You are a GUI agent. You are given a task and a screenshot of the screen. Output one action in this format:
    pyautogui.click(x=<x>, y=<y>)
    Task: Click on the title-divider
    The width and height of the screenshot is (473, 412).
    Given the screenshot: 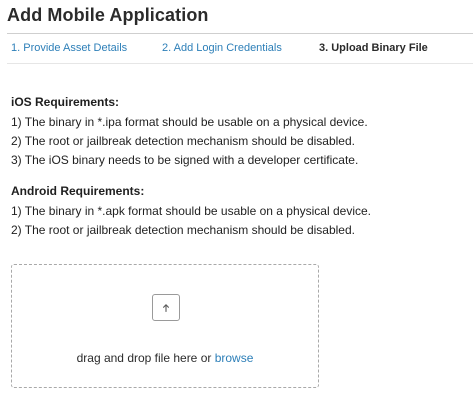 What is the action you would take?
    pyautogui.click(x=240, y=33)
    